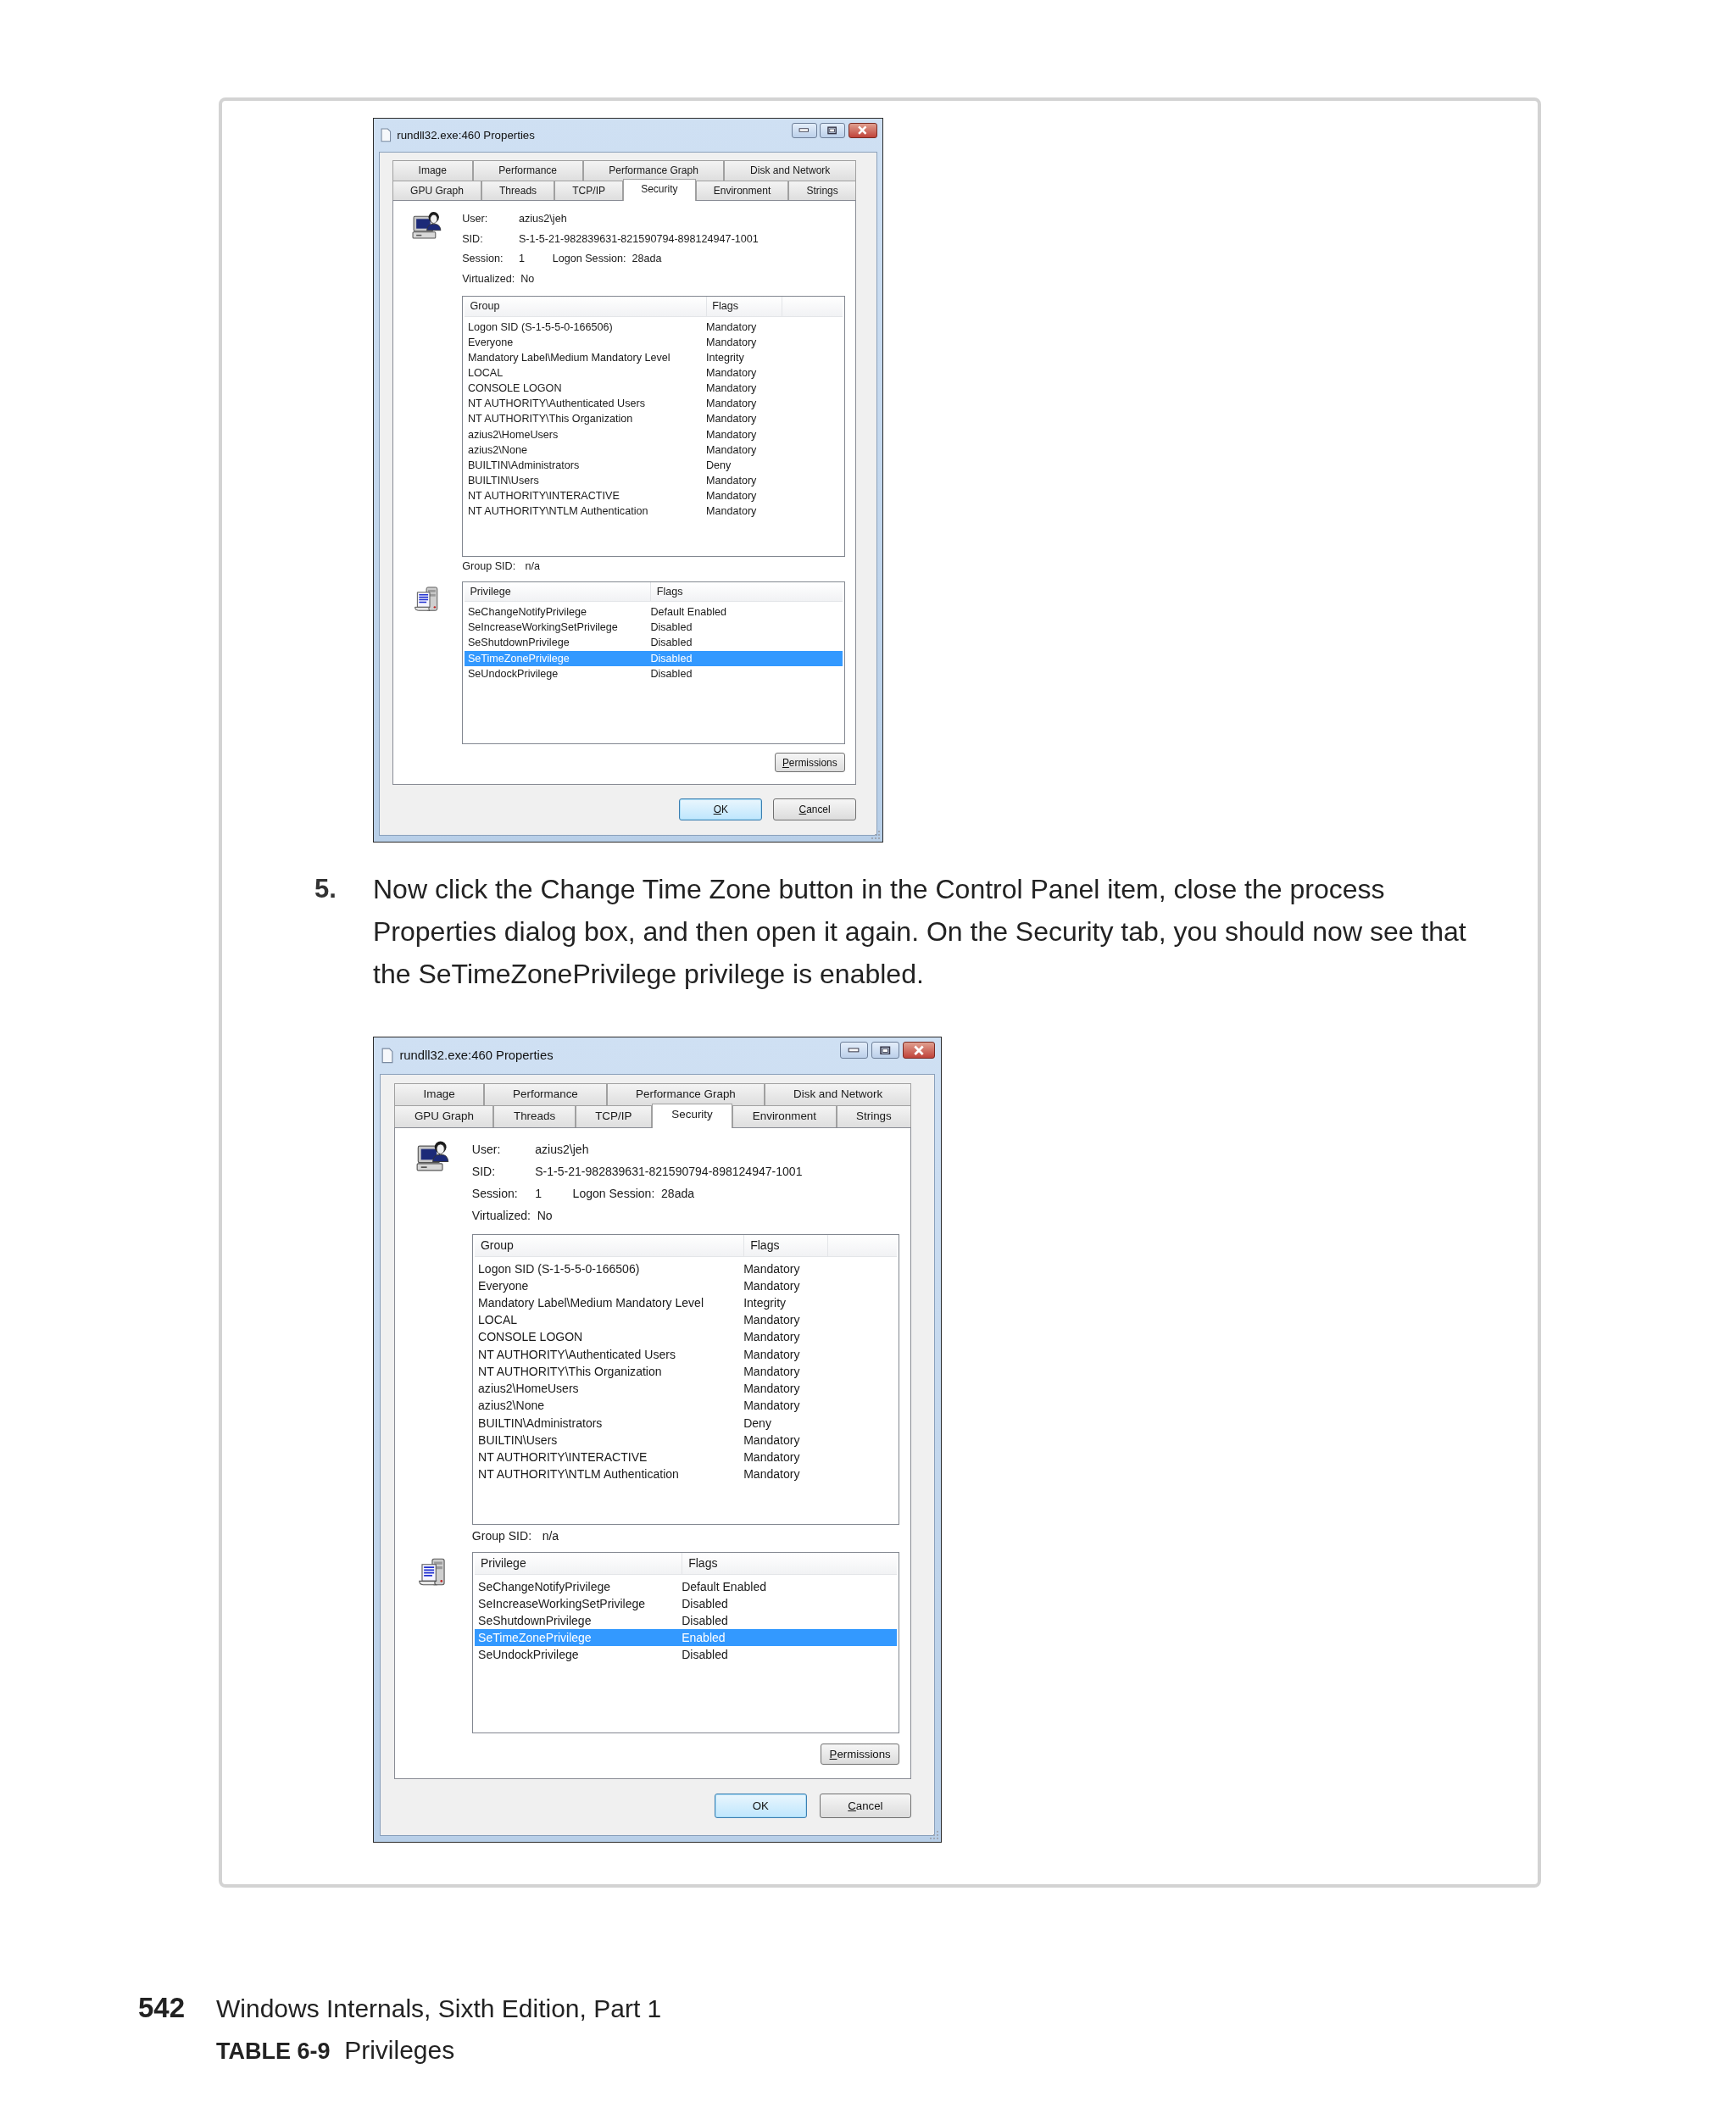 Image resolution: width=1736 pixels, height=2119 pixels. What do you see at coordinates (432, 1572) in the screenshot?
I see `scroll-server-icon` at bounding box center [432, 1572].